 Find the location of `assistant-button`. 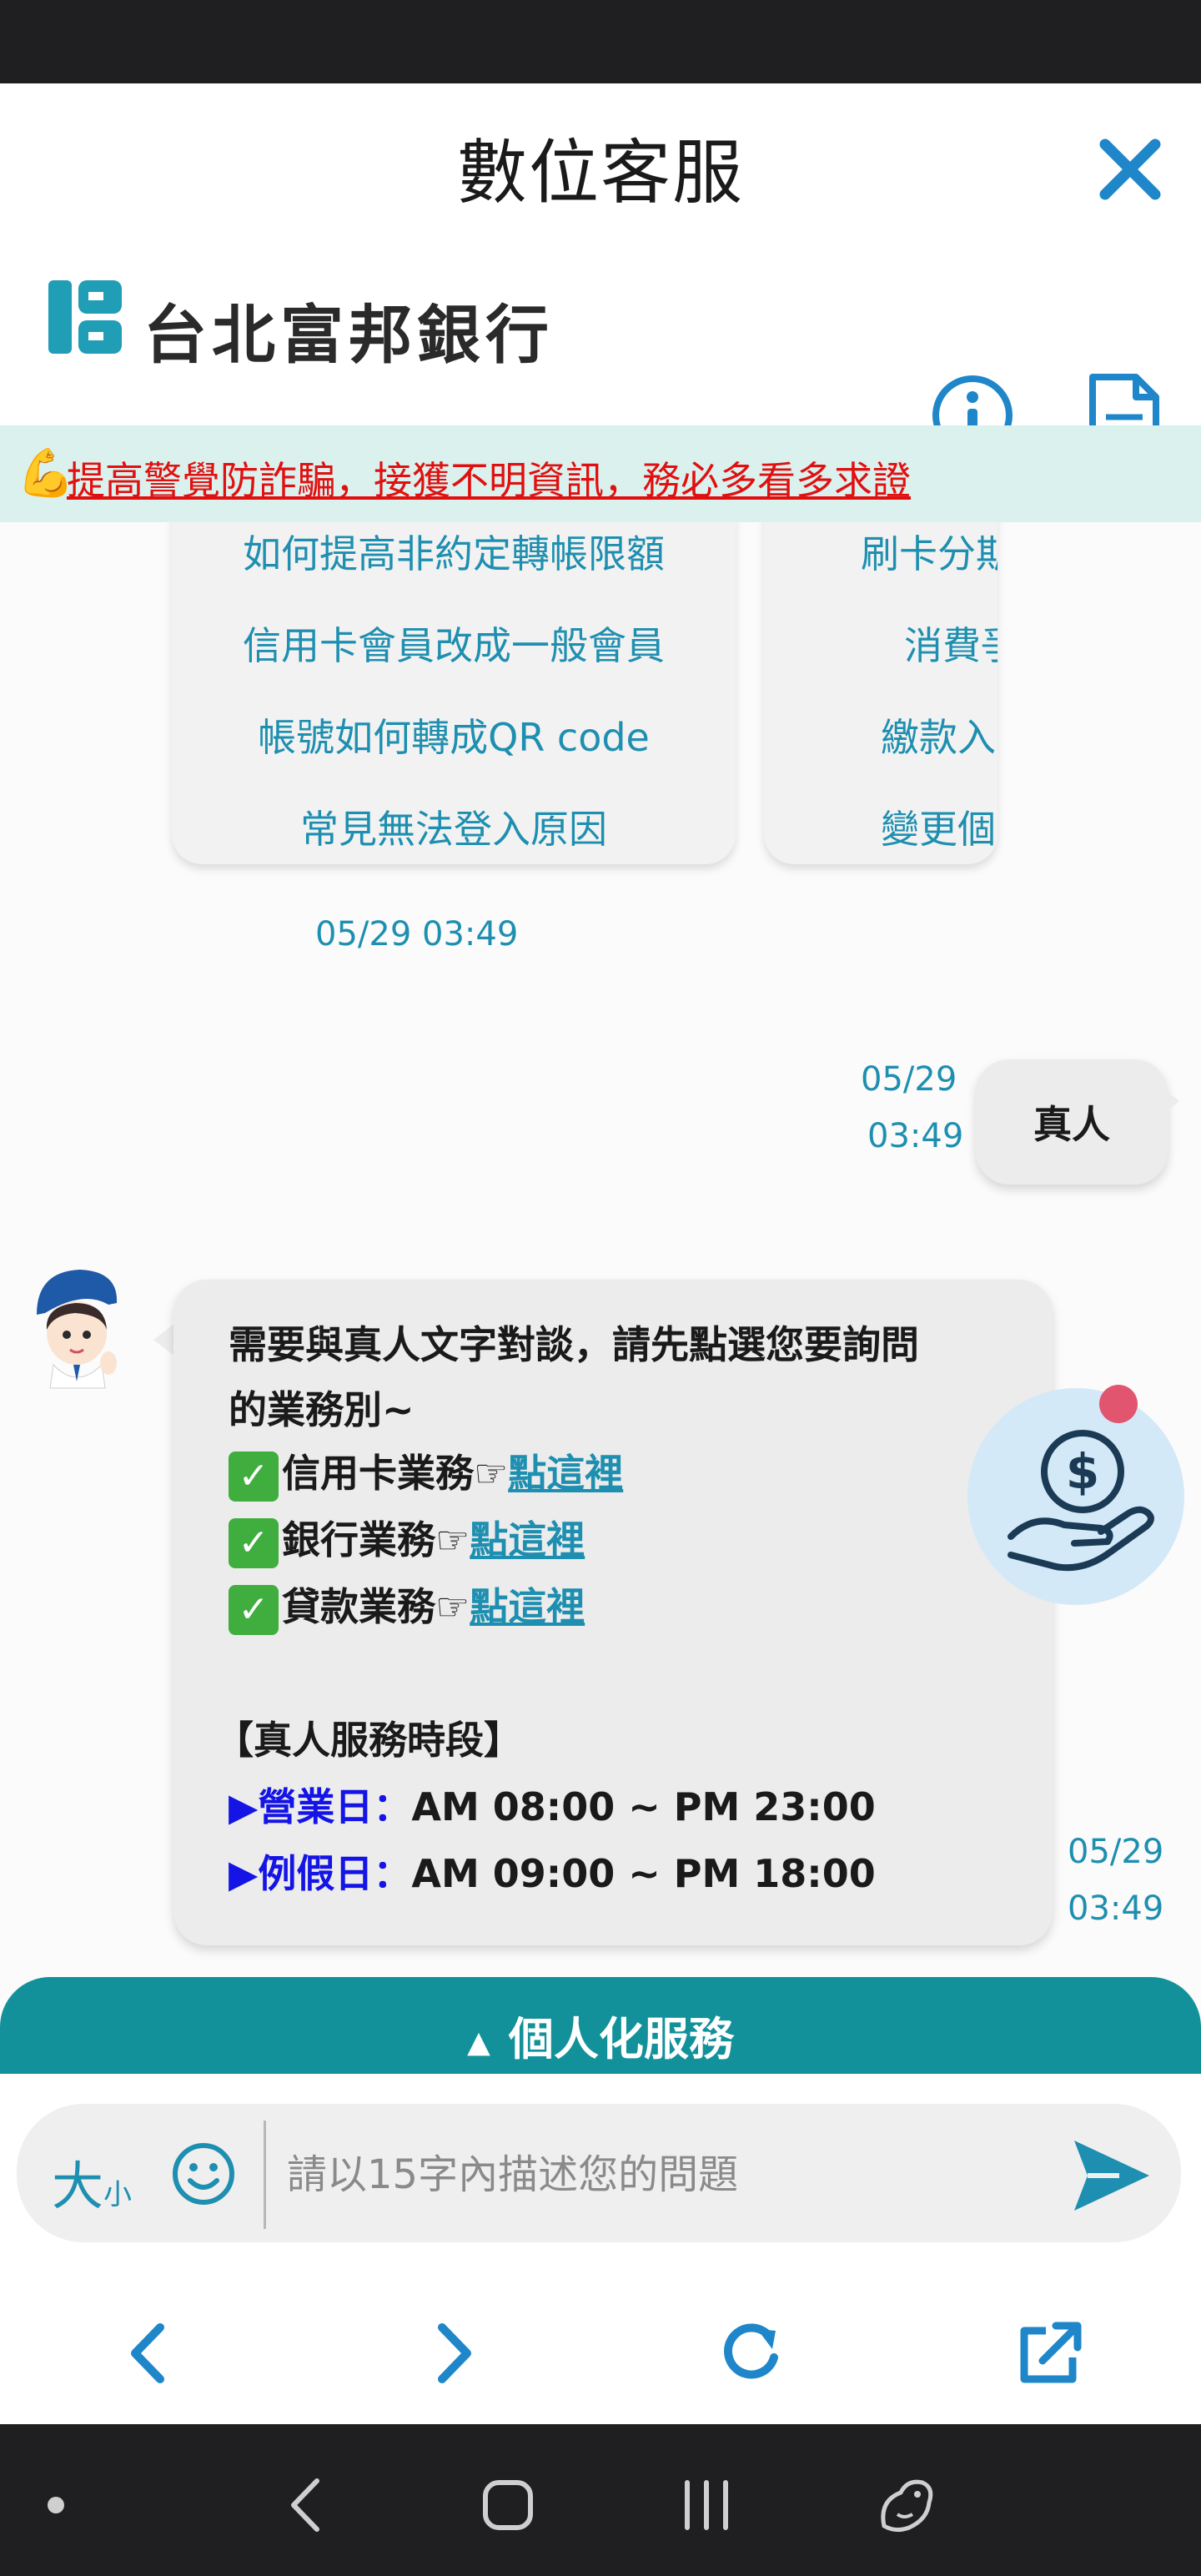

assistant-button is located at coordinates (904, 2505).